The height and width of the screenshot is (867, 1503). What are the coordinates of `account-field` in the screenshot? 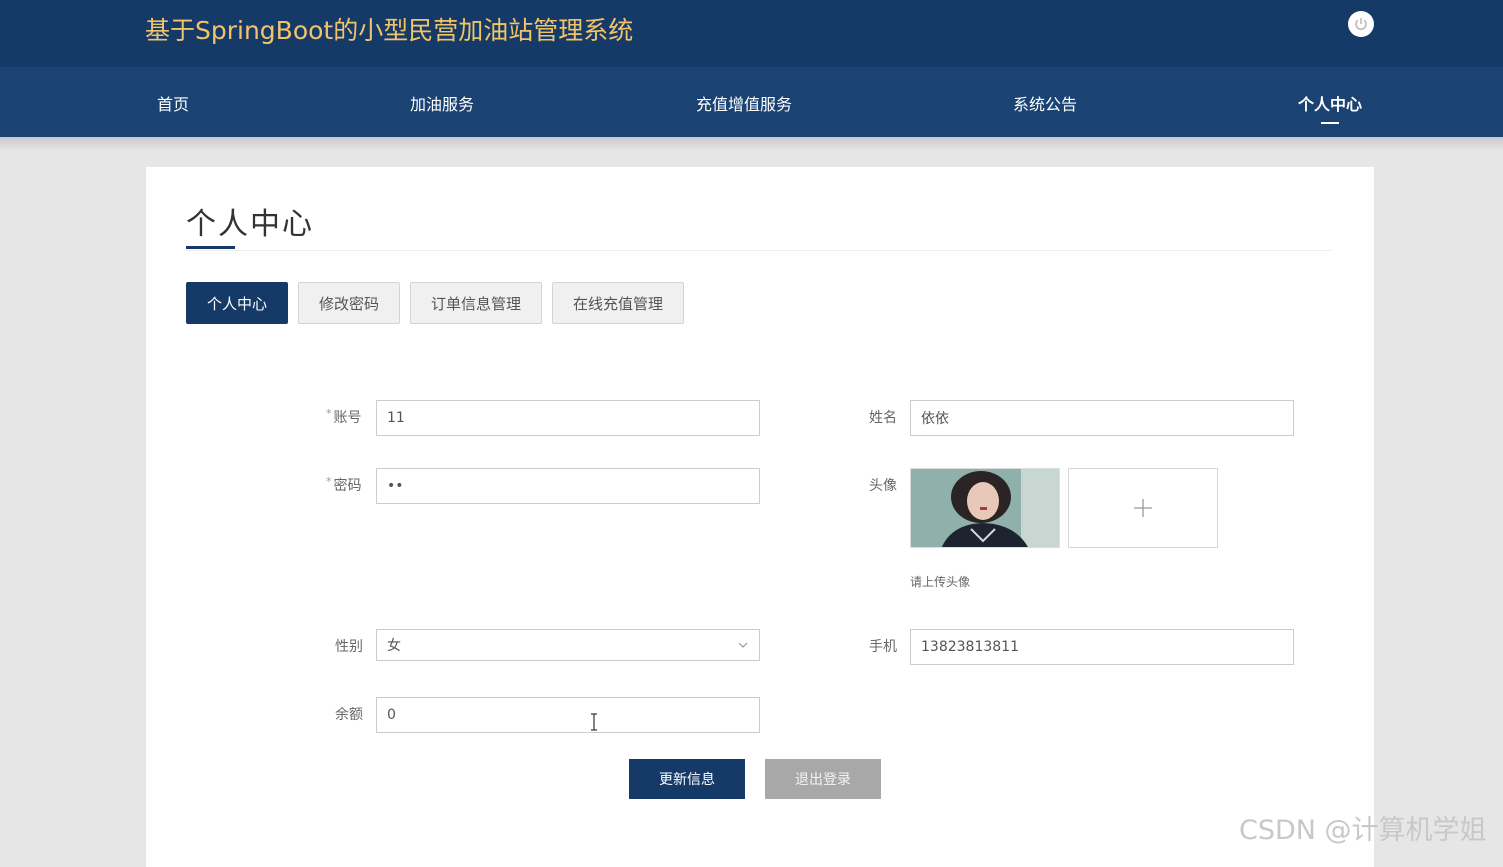 It's located at (568, 418).